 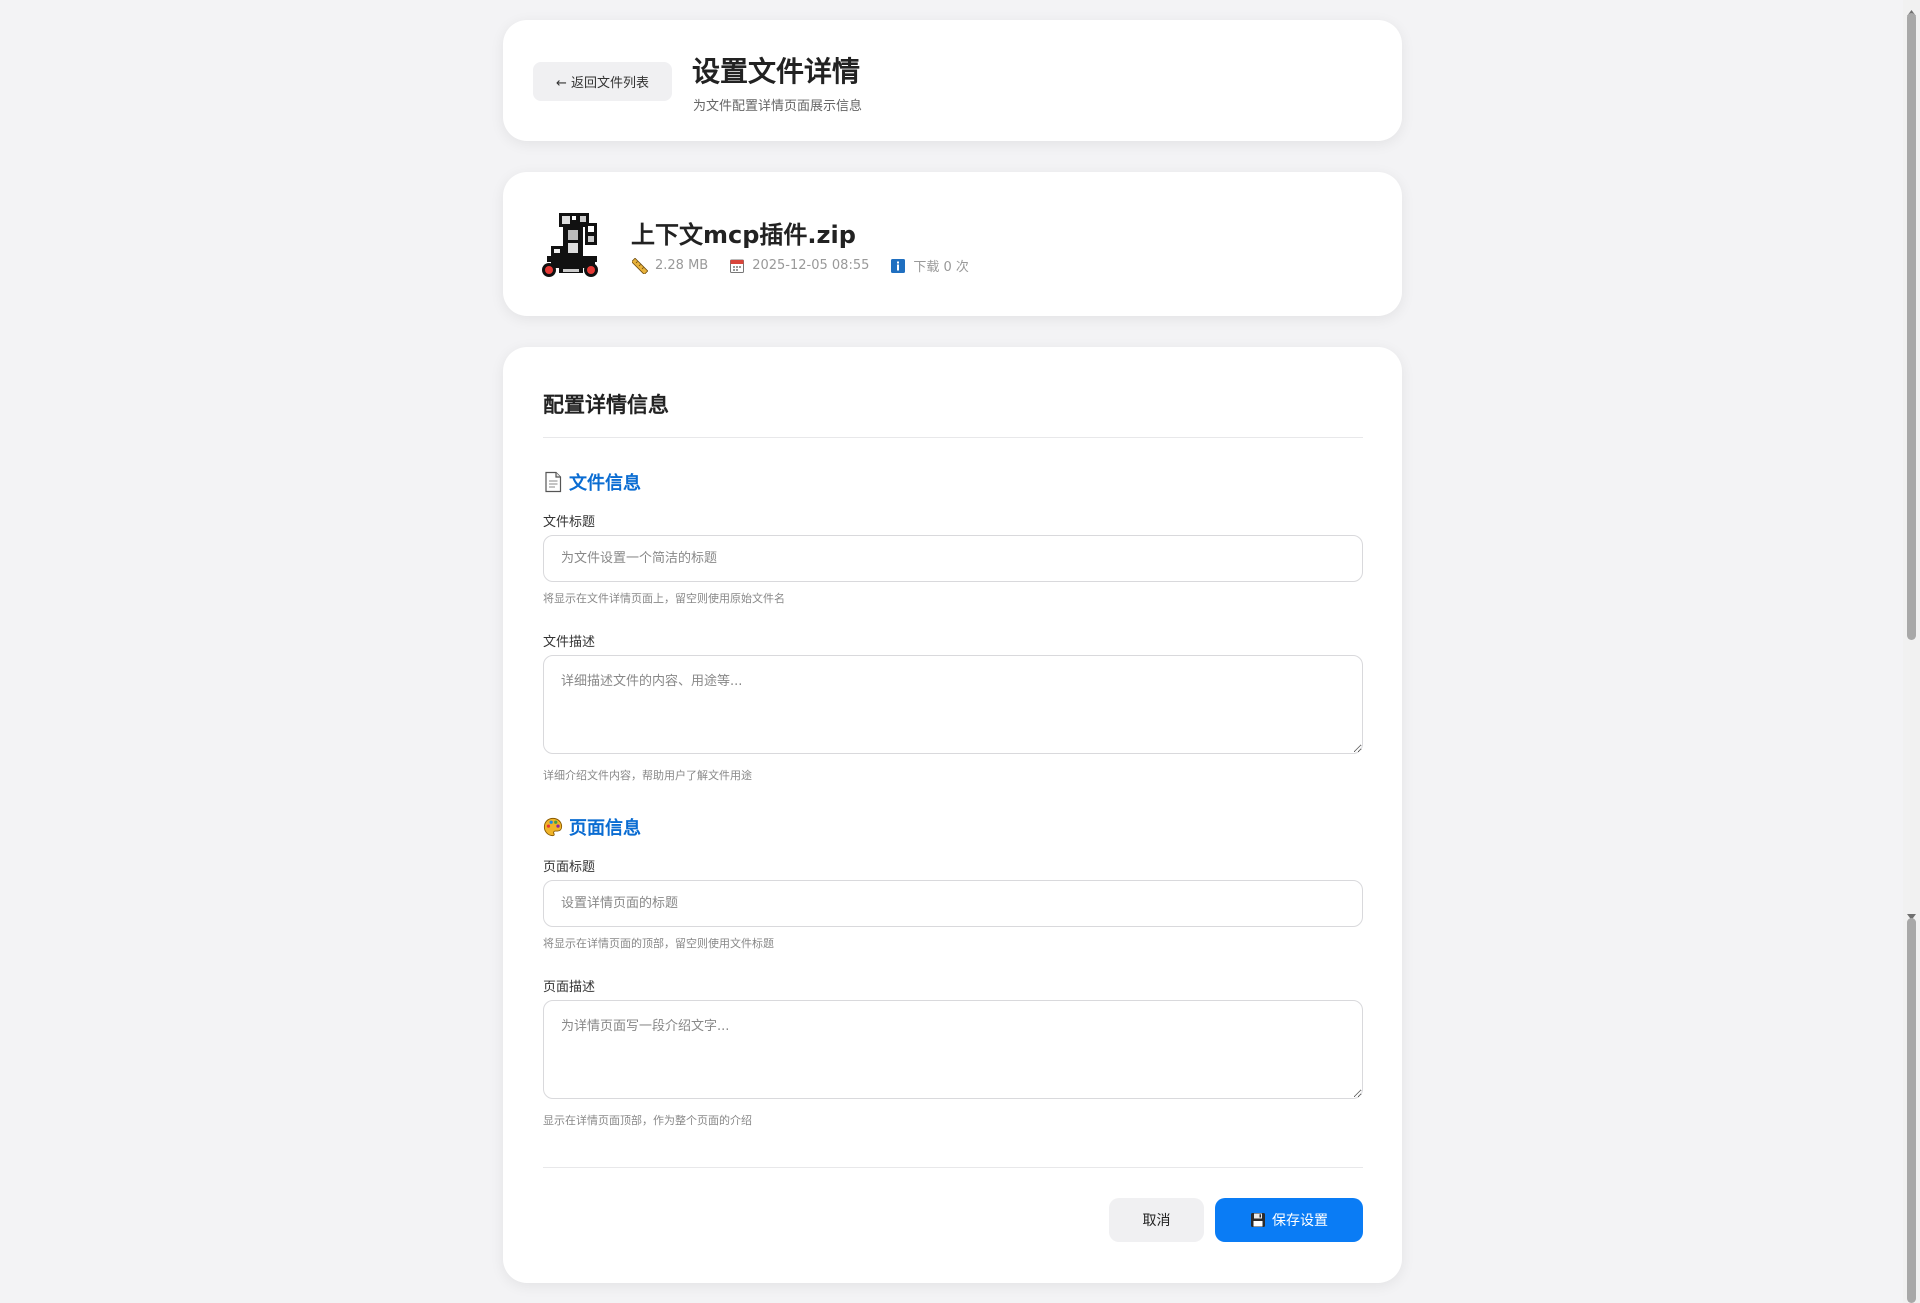 I want to click on file-date: 2025-12-05 08:55, so click(x=811, y=265).